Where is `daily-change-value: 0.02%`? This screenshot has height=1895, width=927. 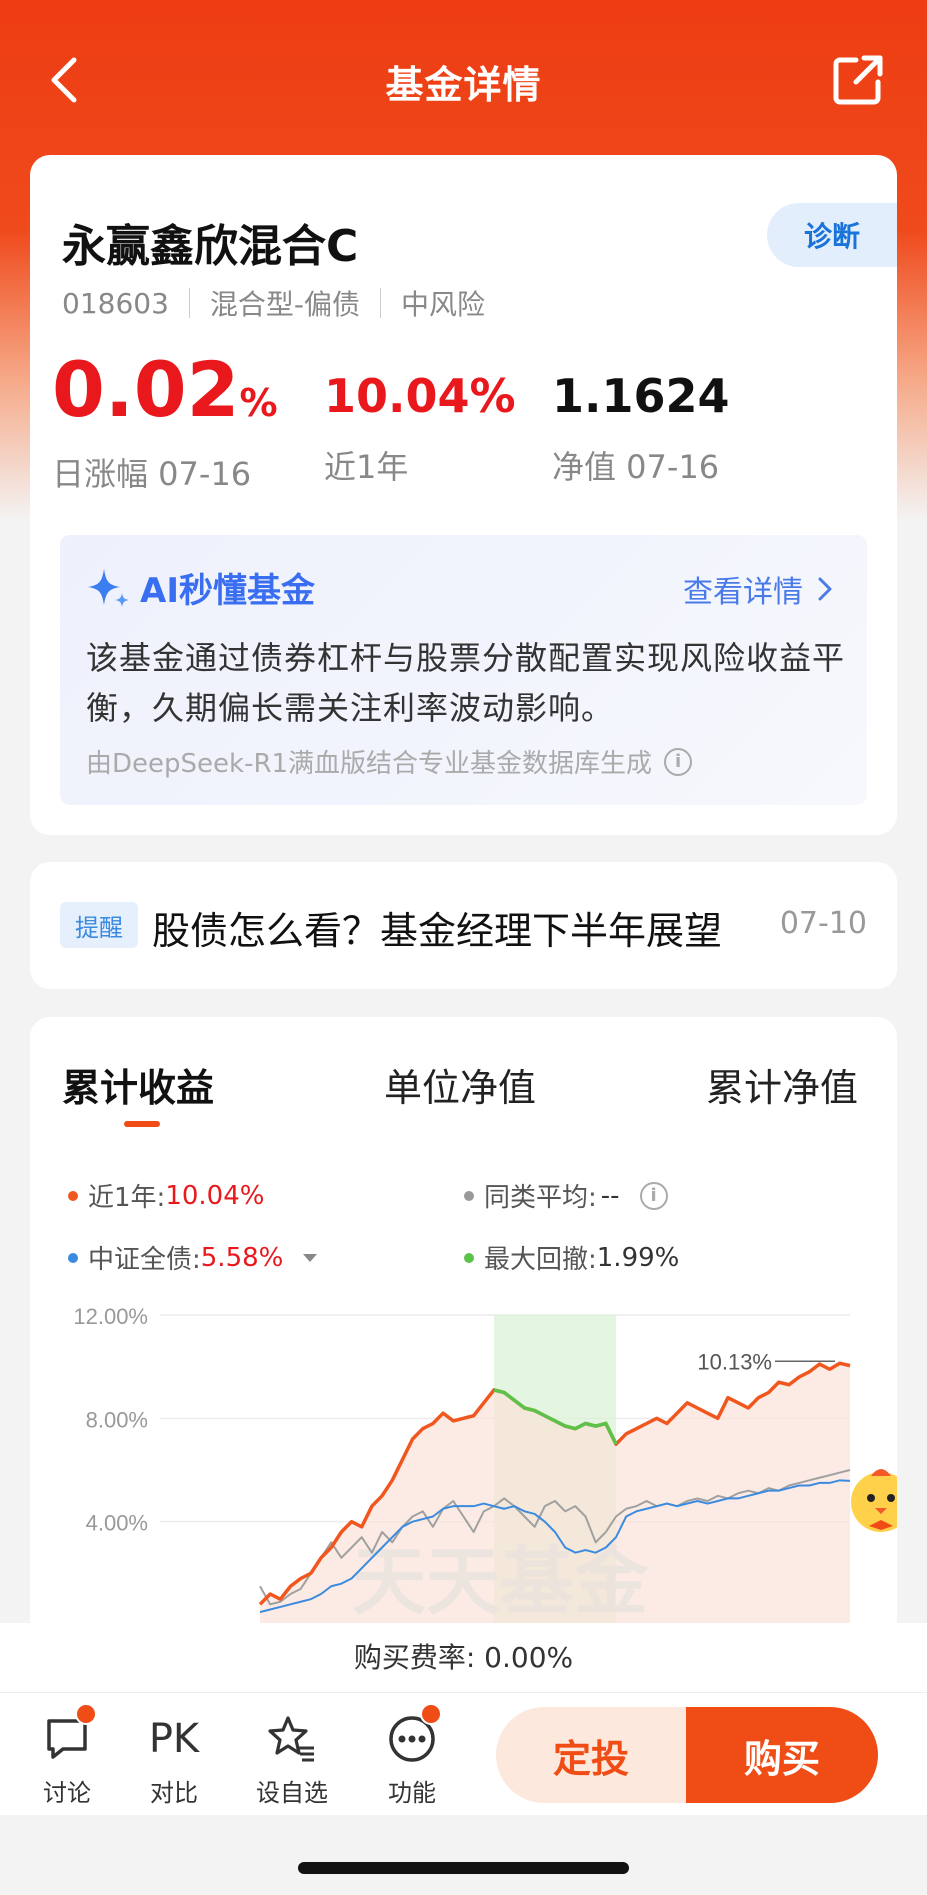 daily-change-value: 0.02% is located at coordinates (165, 389).